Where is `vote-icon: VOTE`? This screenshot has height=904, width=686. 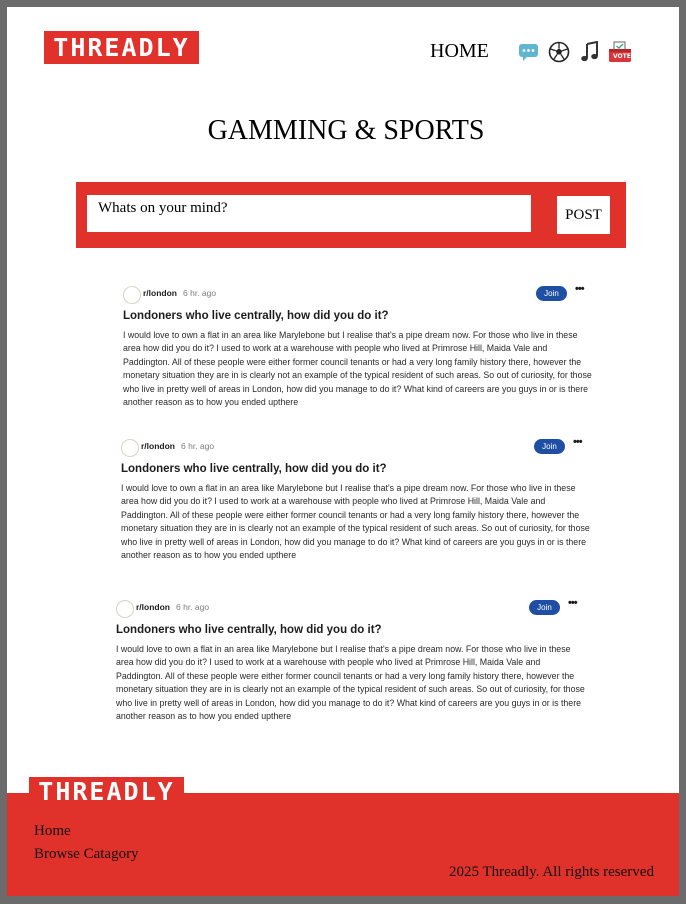
vote-icon: VOTE is located at coordinates (619, 52).